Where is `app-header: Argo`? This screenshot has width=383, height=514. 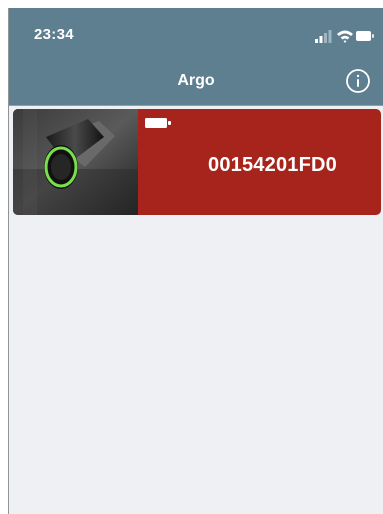
app-header: Argo is located at coordinates (196, 82).